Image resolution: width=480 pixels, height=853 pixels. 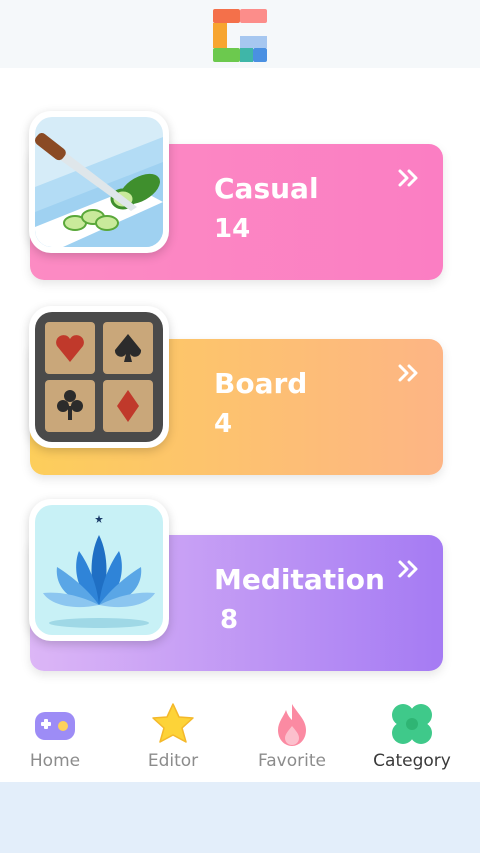 I want to click on top-bar, so click(x=240, y=34).